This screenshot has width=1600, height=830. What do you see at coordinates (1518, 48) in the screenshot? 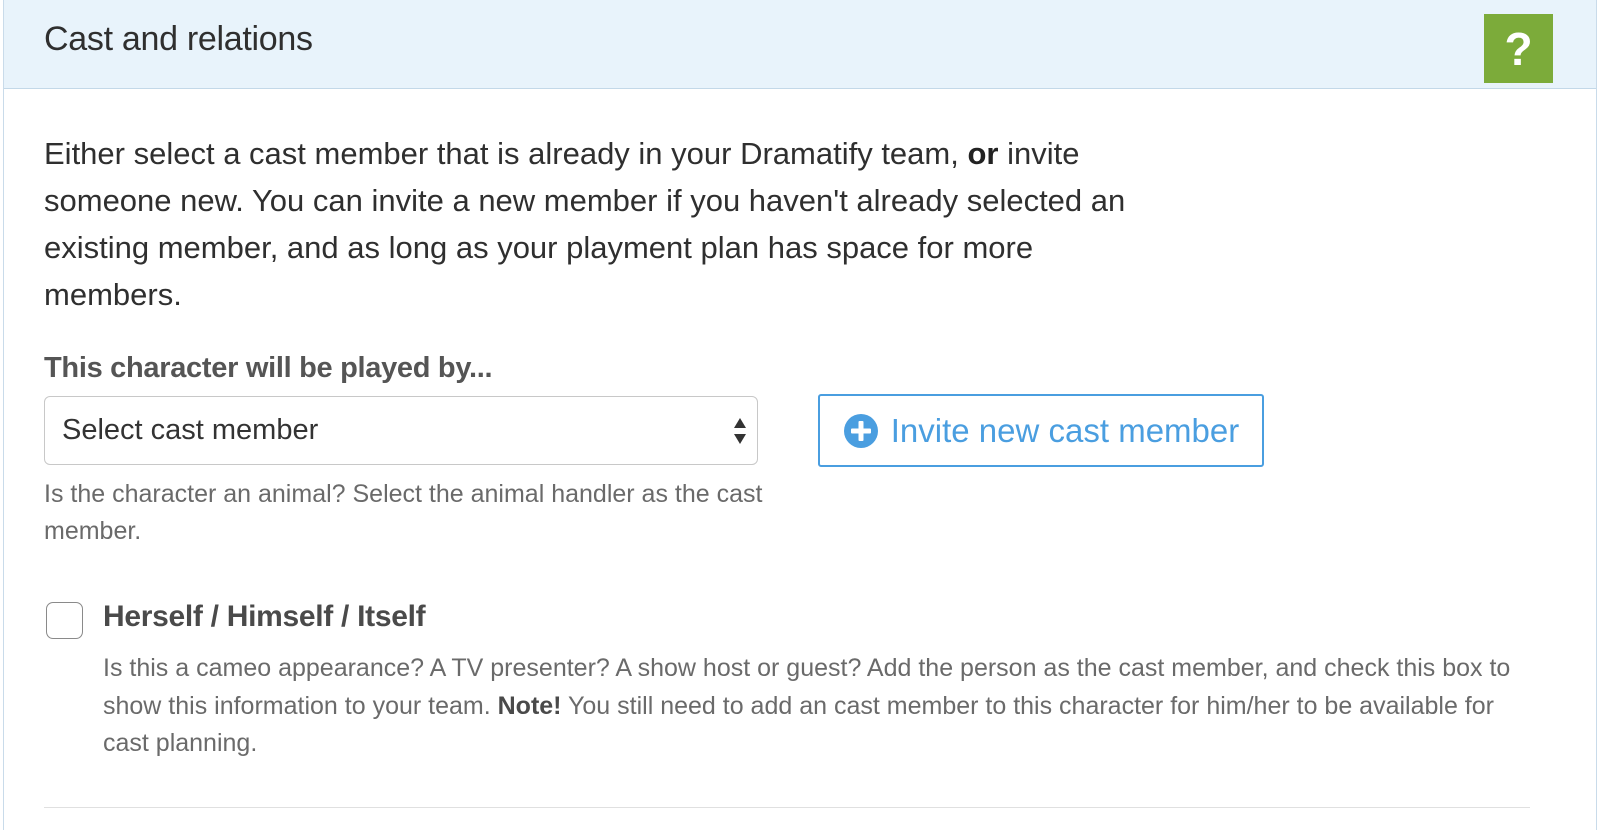
I see `help-button: ?` at bounding box center [1518, 48].